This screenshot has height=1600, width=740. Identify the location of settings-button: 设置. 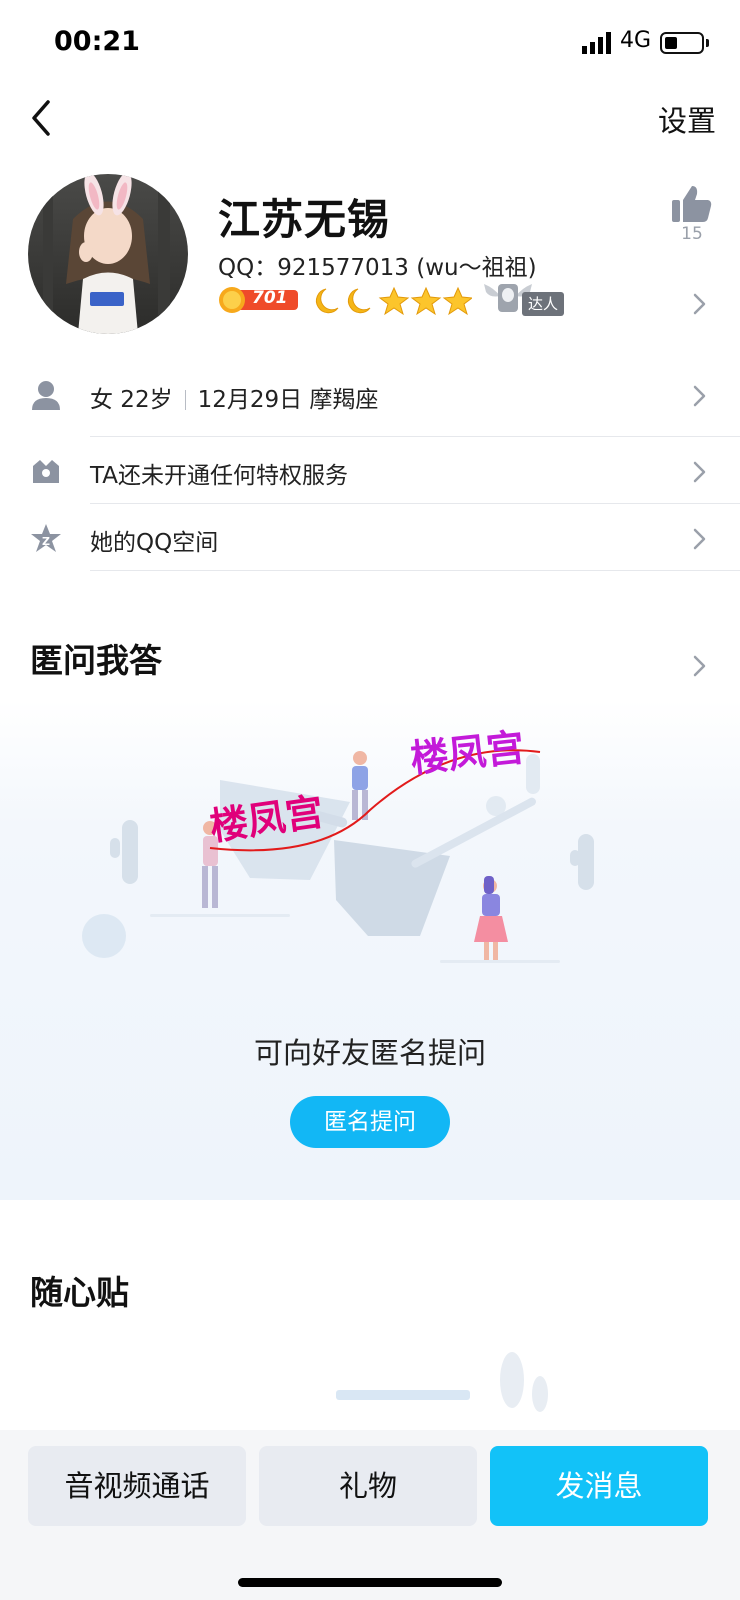
(687, 119).